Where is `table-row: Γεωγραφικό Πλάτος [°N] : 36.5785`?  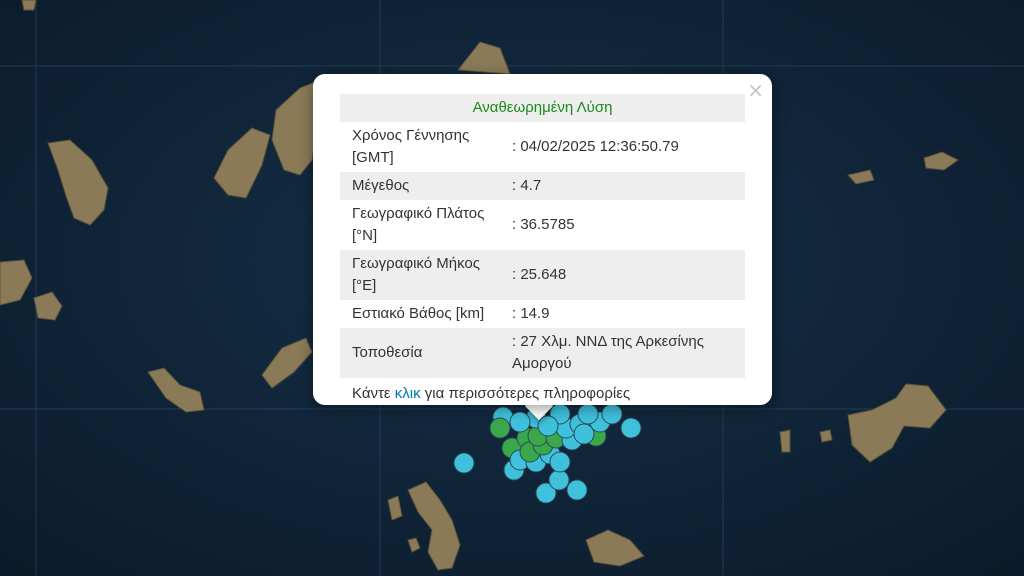 table-row: Γεωγραφικό Πλάτος [°N] : 36.5785 is located at coordinates (542, 225).